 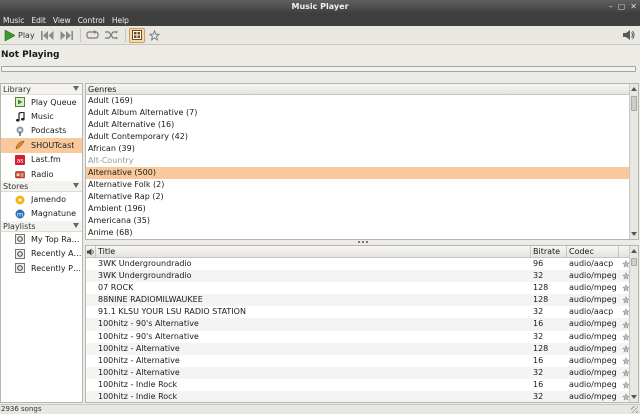 I want to click on menu-view: View, so click(x=62, y=20).